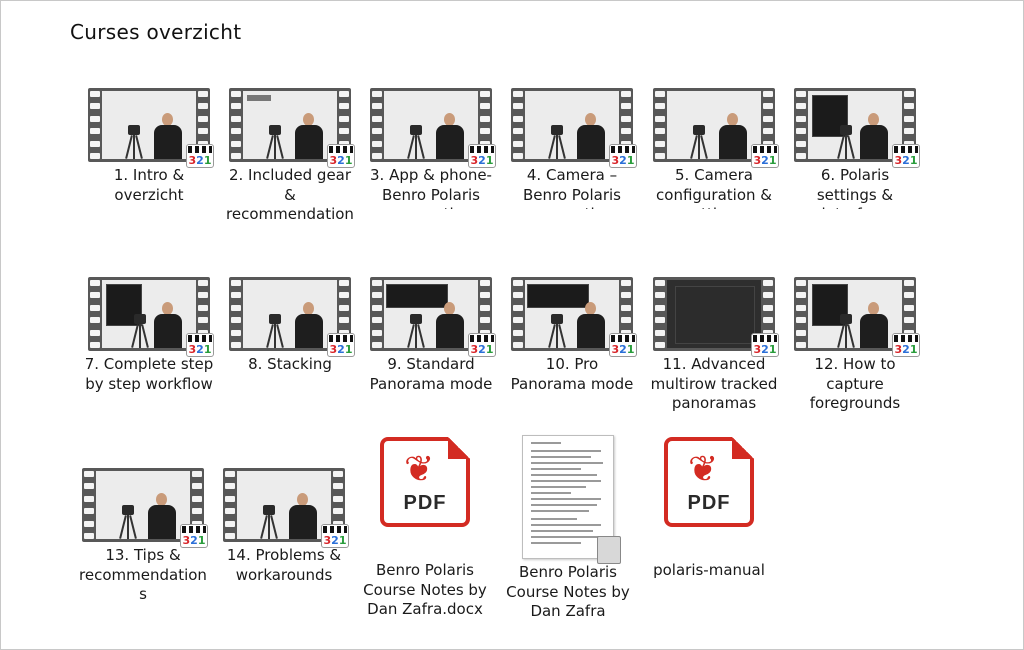 The width and height of the screenshot is (1024, 650). I want to click on file-name-label: 5. Camera configuration & settings, so click(714, 187).